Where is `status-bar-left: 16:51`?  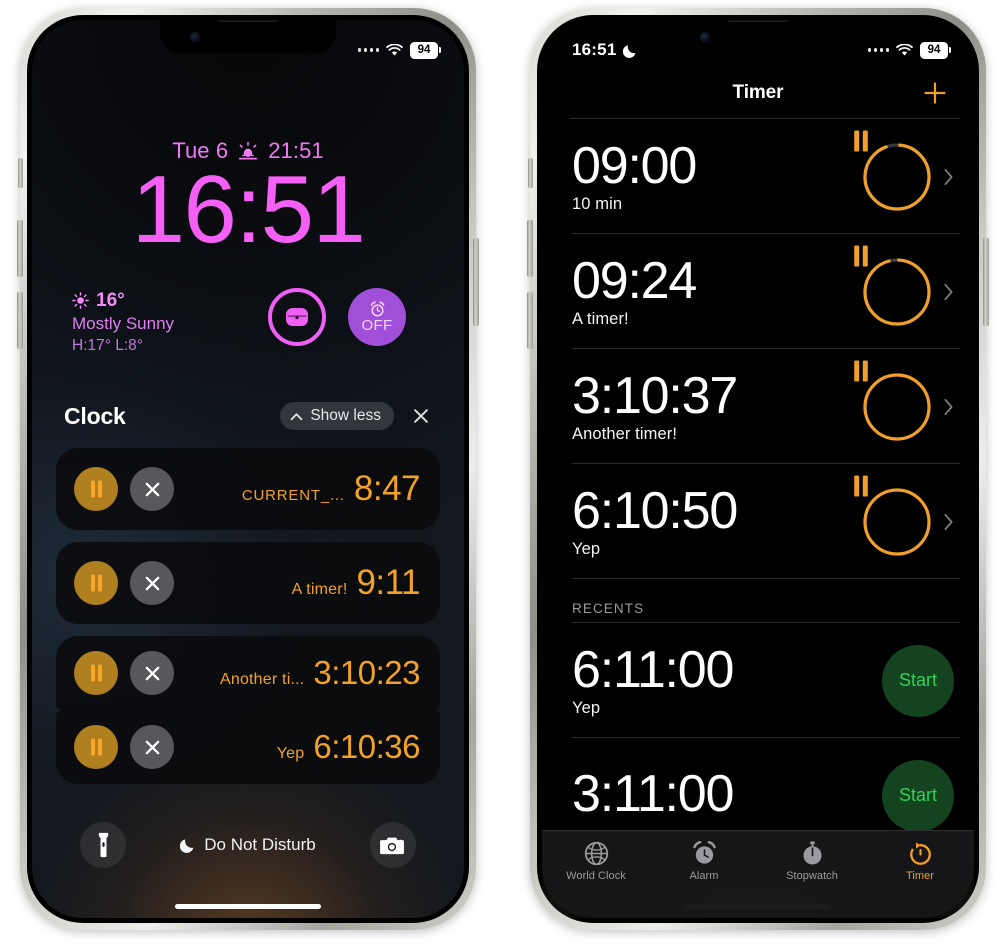
status-bar-left: 16:51 is located at coordinates (605, 50).